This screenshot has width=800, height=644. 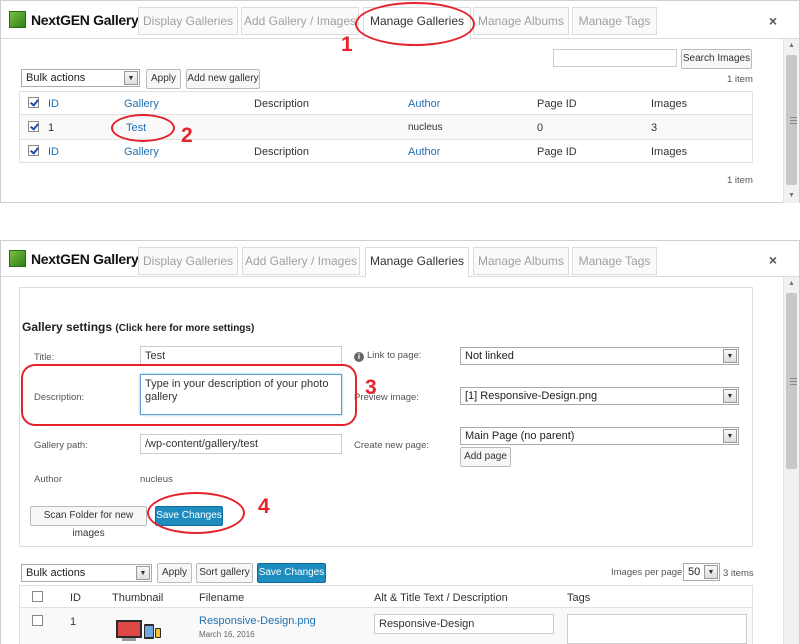 What do you see at coordinates (557, 104) in the screenshot?
I see `column-page-id: Page ID` at bounding box center [557, 104].